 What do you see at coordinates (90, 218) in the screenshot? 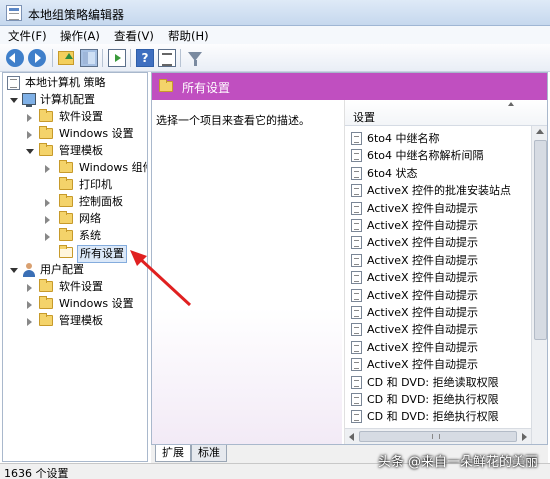
I see `tree-label: 网络` at bounding box center [90, 218].